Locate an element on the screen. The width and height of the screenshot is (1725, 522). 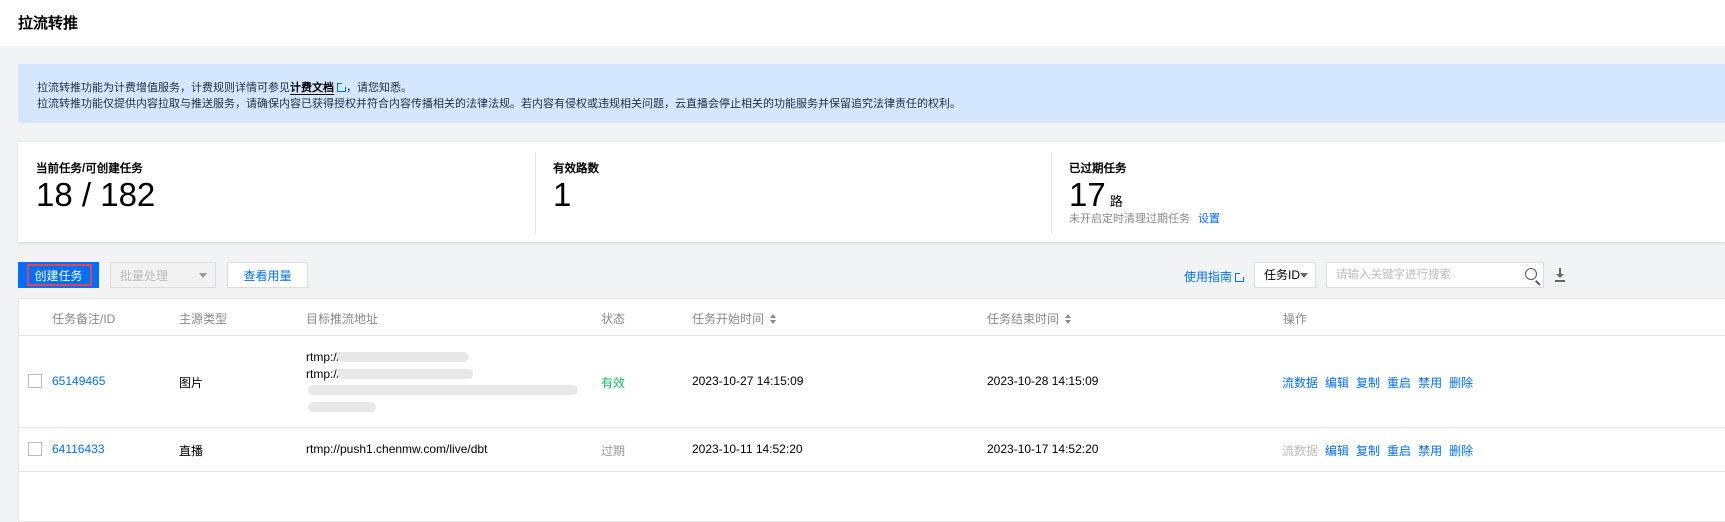
source-type: 直播 is located at coordinates (191, 451).